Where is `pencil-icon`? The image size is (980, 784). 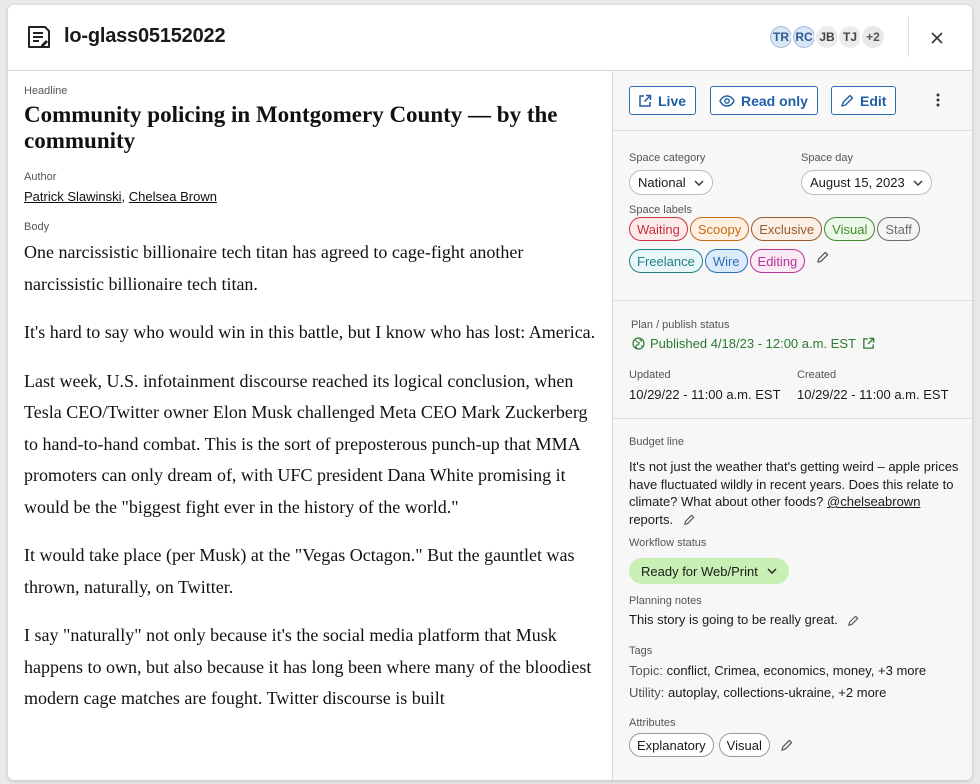
pencil-icon is located at coordinates (847, 100).